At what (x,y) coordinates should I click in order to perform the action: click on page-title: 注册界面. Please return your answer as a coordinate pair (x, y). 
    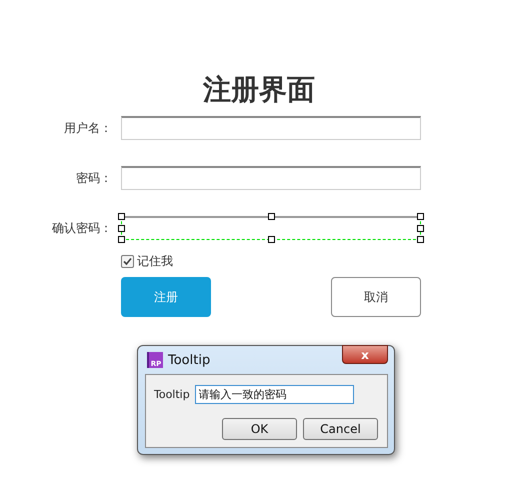
    Looking at the image, I should click on (259, 90).